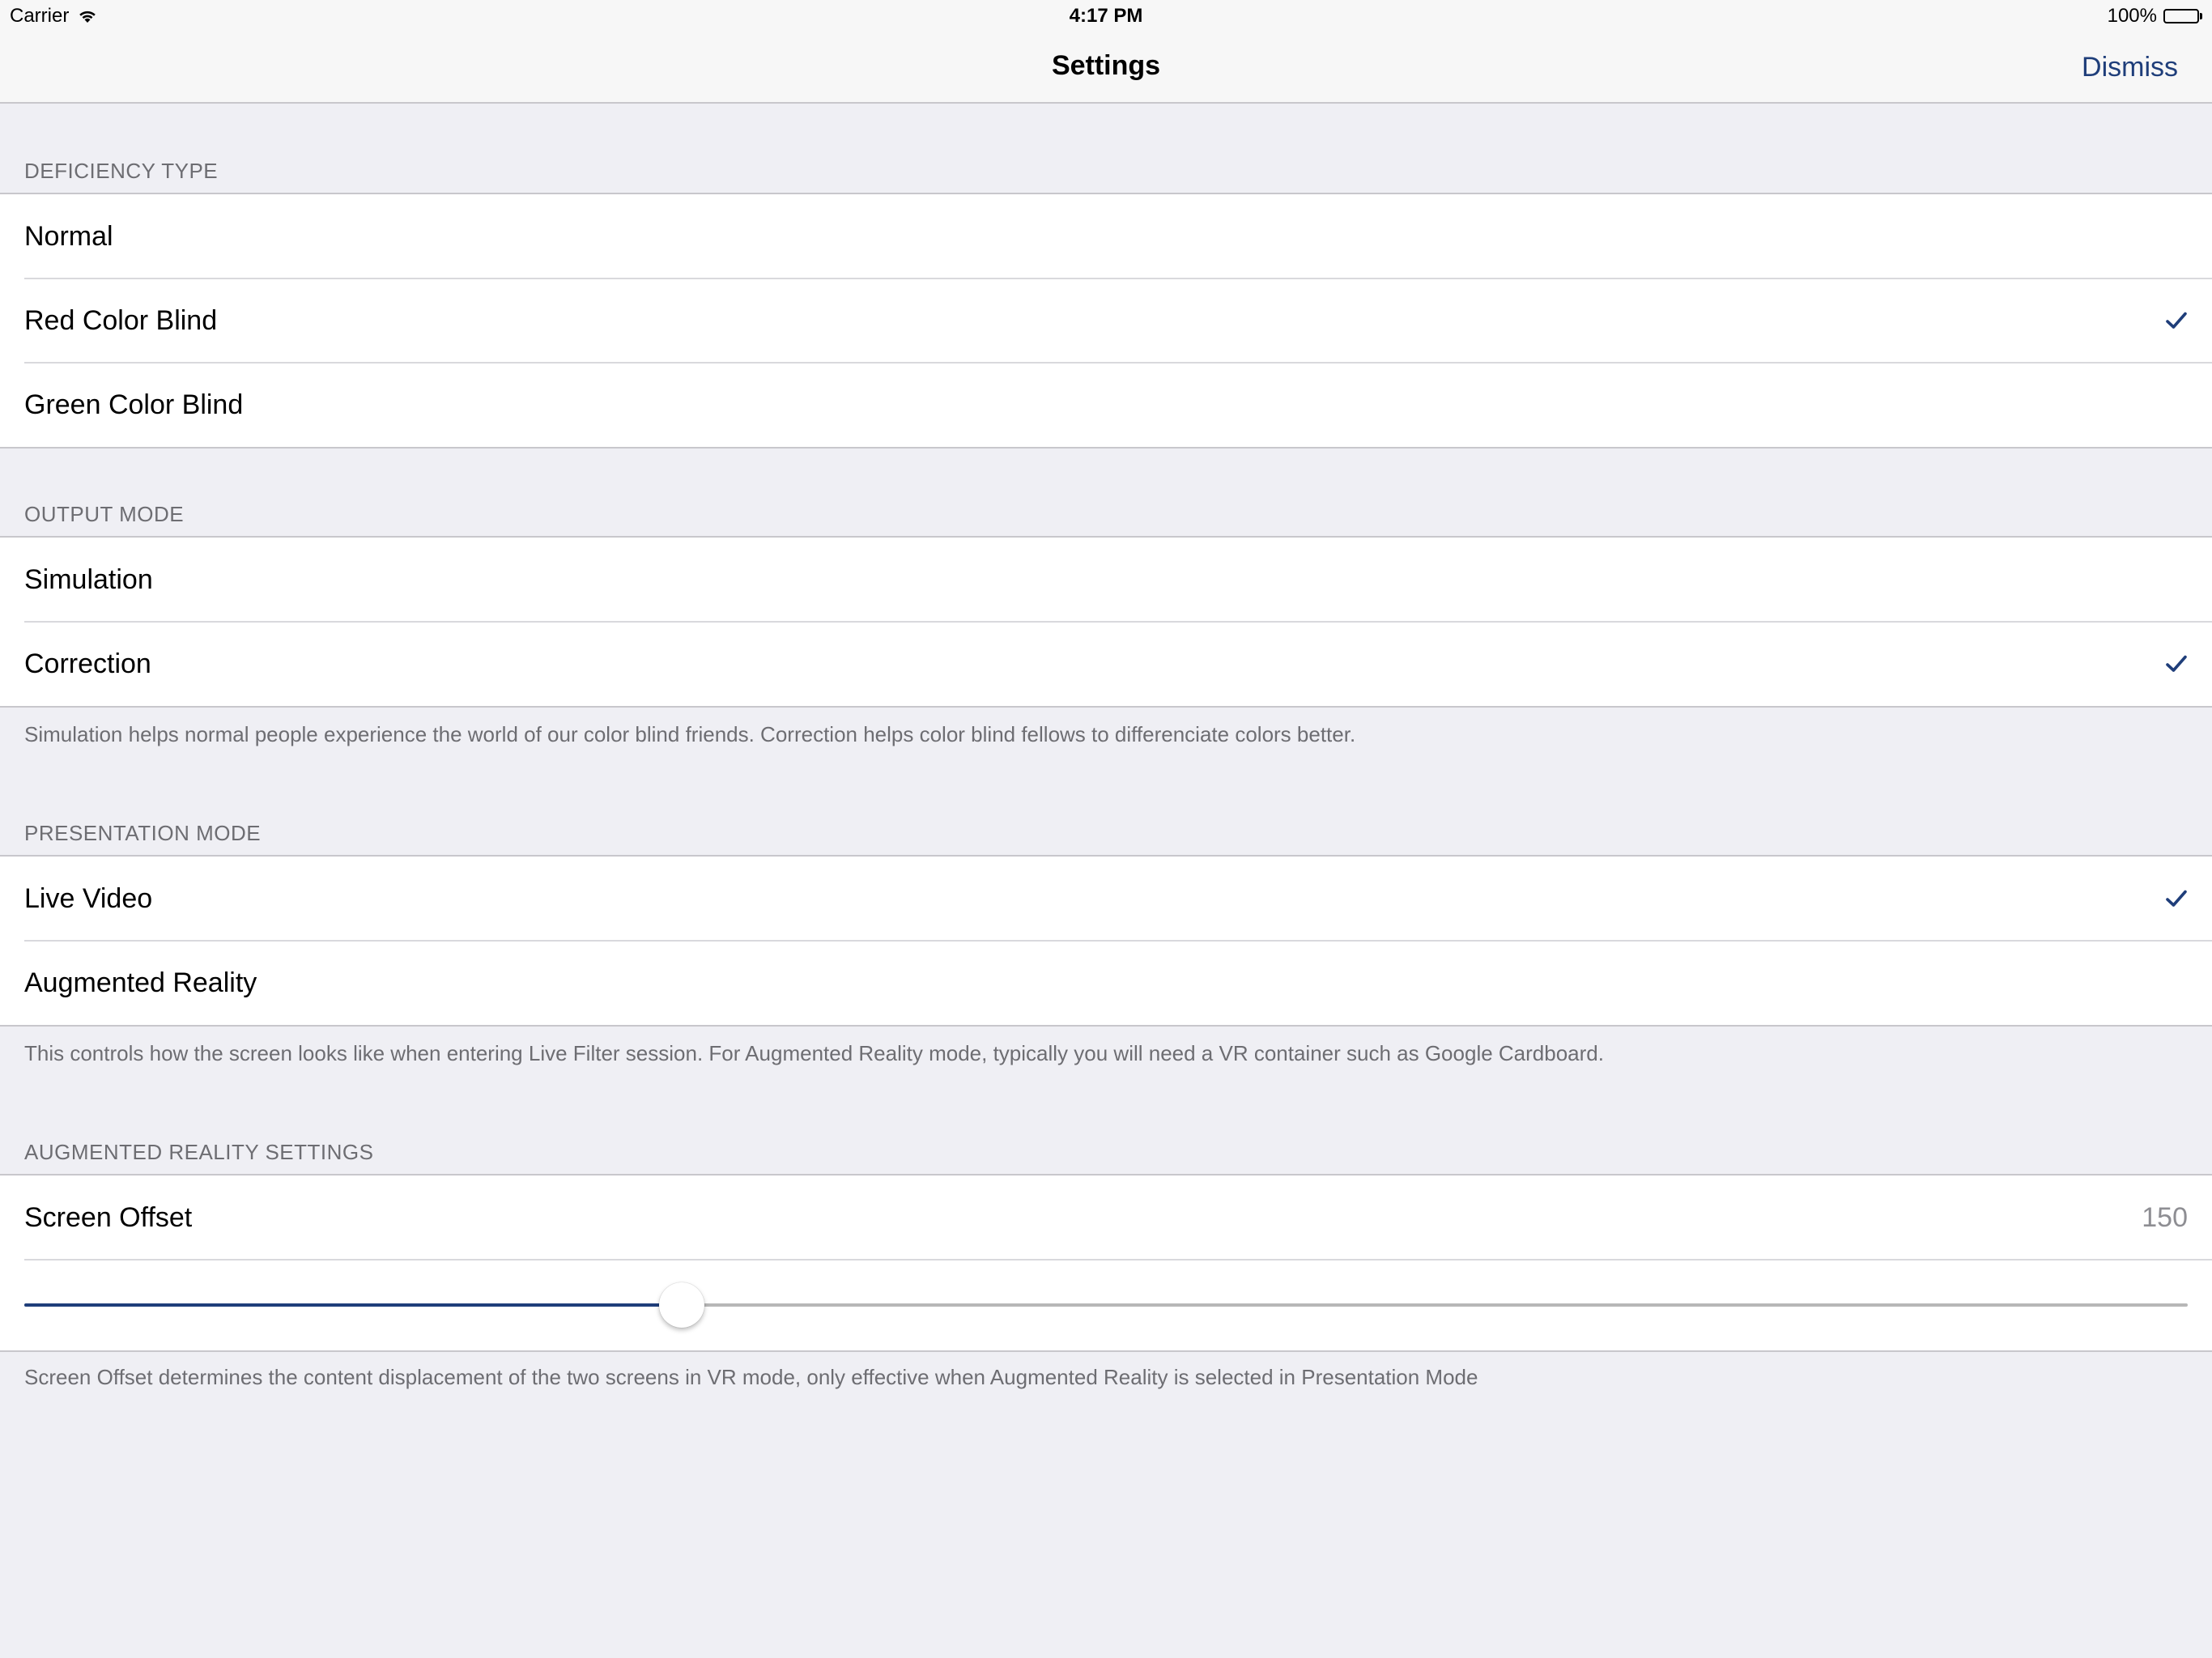  Describe the element at coordinates (134, 404) in the screenshot. I see `option-label: Green Color Blind` at that location.